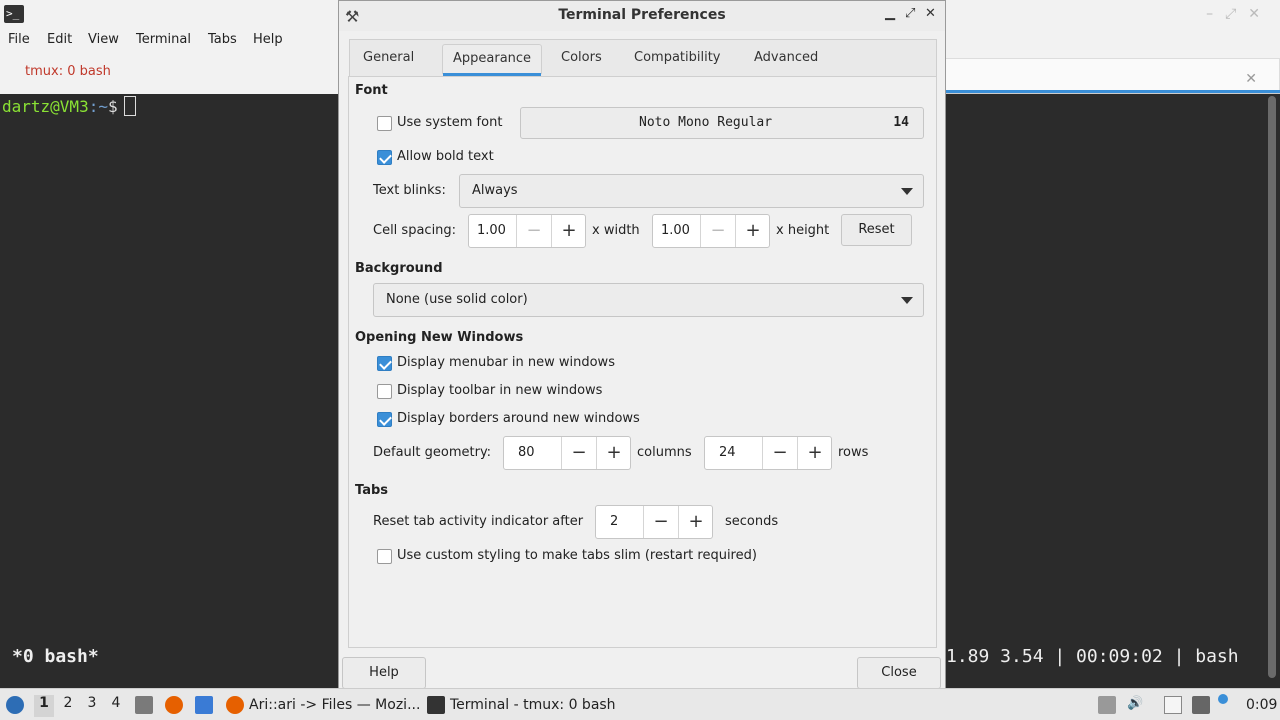 The width and height of the screenshot is (1280, 720). Describe the element at coordinates (506, 362) in the screenshot. I see `menubar-label: Display menubar in new windows` at that location.